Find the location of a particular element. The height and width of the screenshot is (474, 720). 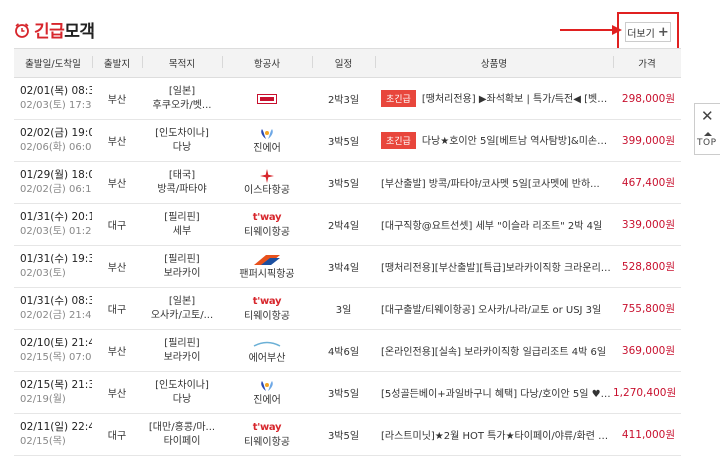

product-cell: [온라인전용][실속] 보라카이직항 일급리조트 4박 6일 is located at coordinates (494, 350).